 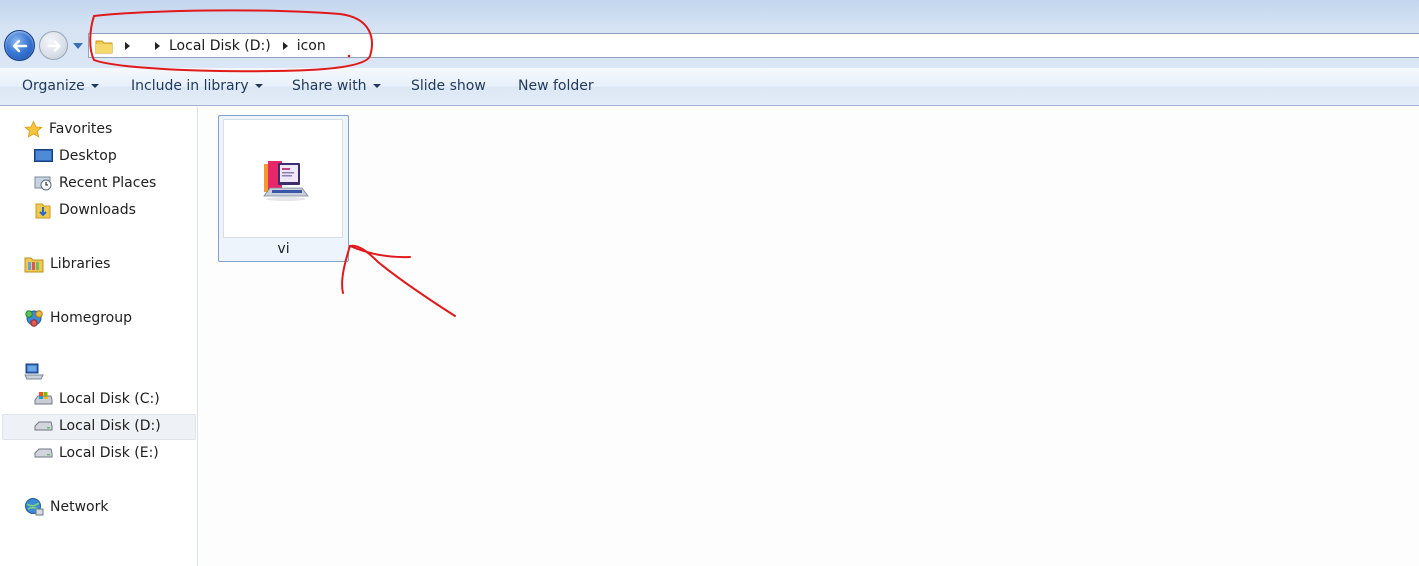 I want to click on organize-button: Organize, so click(x=60, y=86).